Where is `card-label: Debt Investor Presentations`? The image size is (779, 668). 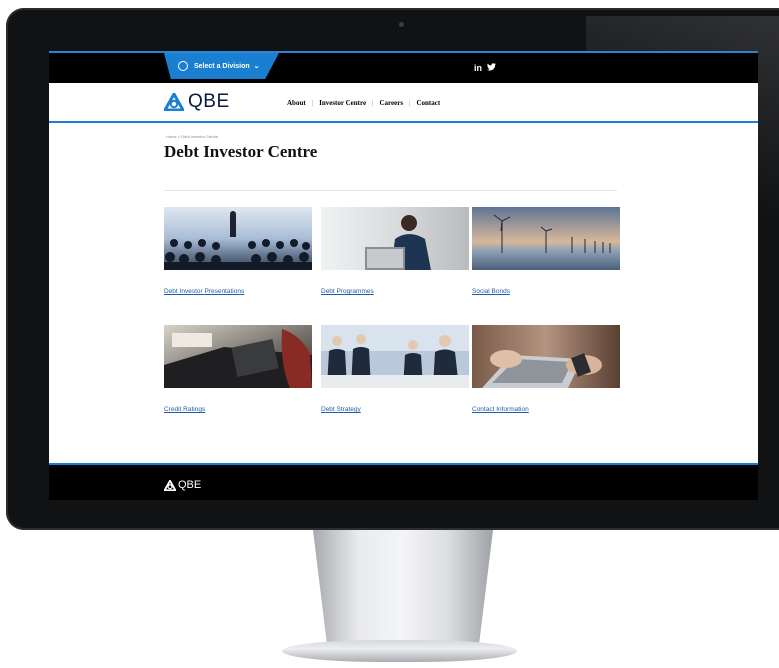 card-label: Debt Investor Presentations is located at coordinates (238, 291).